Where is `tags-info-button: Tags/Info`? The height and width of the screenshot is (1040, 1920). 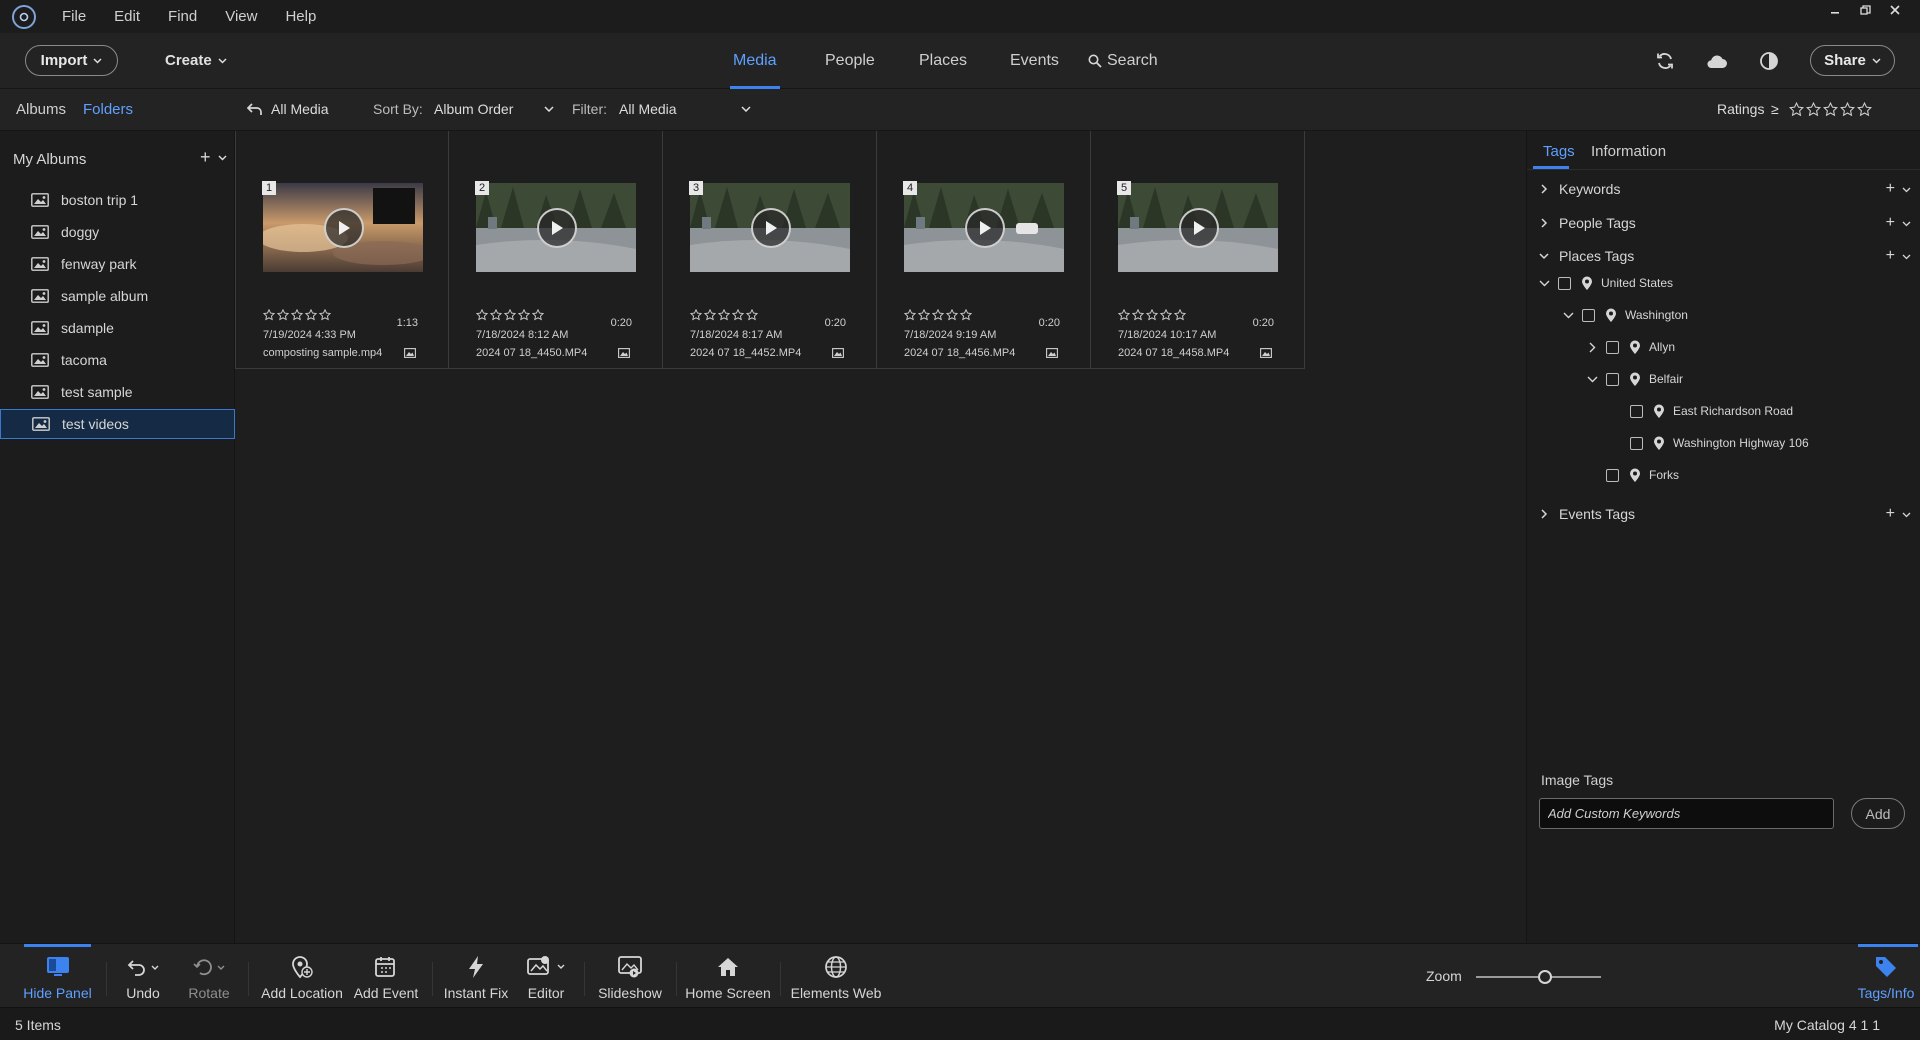
tags-info-button: Tags/Info is located at coordinates (1886, 976).